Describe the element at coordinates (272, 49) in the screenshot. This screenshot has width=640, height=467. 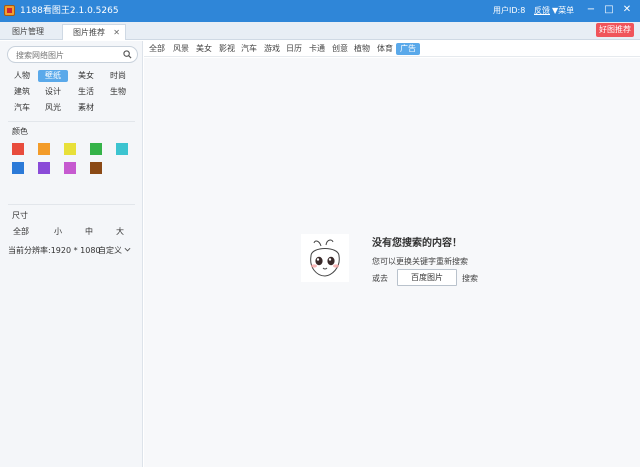
I see `topcat-games: 游戏` at that location.